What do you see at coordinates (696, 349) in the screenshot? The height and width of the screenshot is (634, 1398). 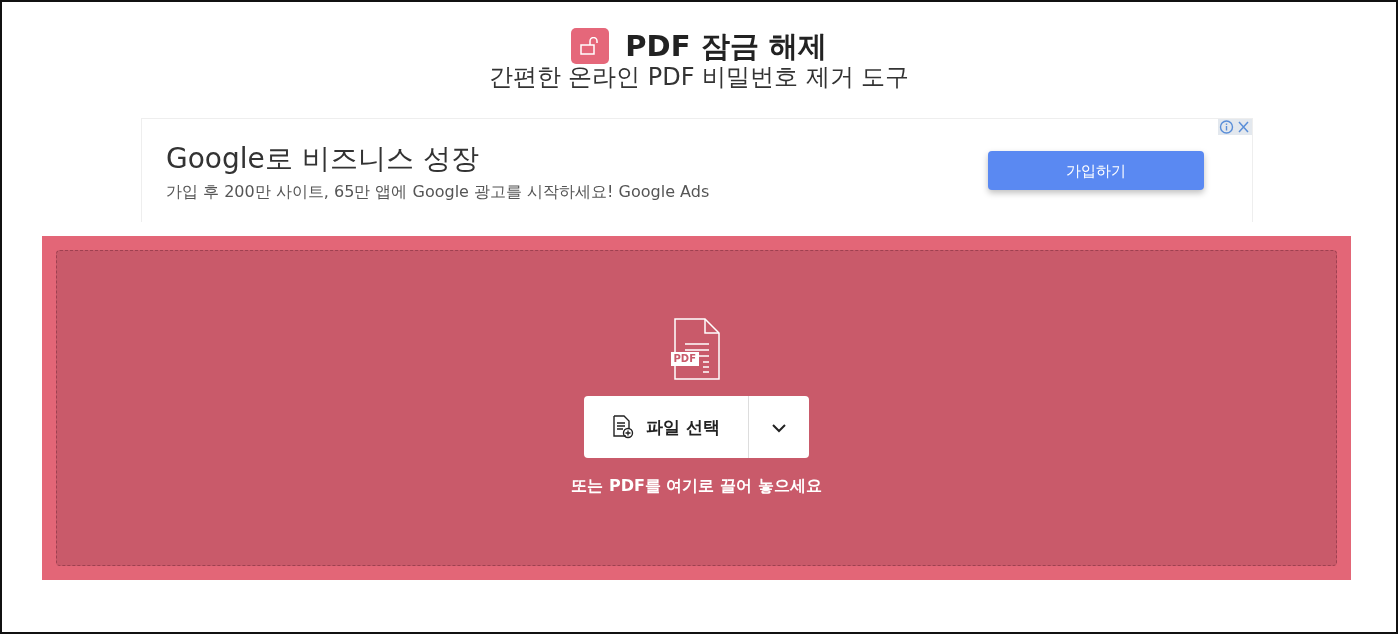 I see `pdf-file-icon: PDF` at bounding box center [696, 349].